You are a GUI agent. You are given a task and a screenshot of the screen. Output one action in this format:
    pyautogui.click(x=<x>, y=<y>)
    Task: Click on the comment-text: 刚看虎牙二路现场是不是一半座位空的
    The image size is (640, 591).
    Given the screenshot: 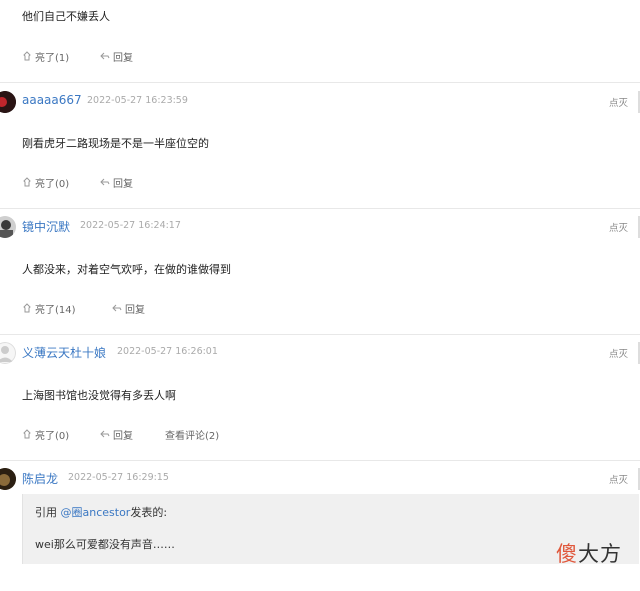 What is the action you would take?
    pyautogui.click(x=115, y=143)
    